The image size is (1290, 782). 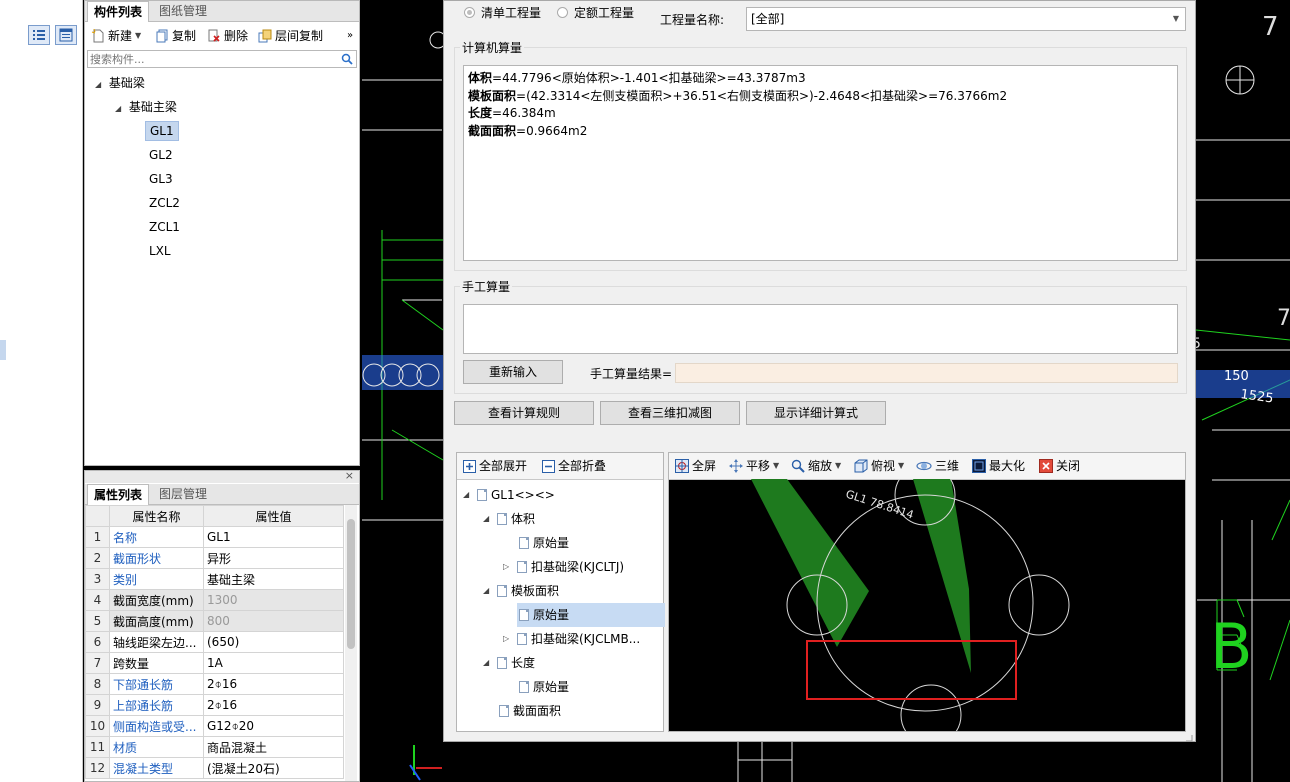 I want to click on tree-leaf-gl3: GL3, so click(x=161, y=179).